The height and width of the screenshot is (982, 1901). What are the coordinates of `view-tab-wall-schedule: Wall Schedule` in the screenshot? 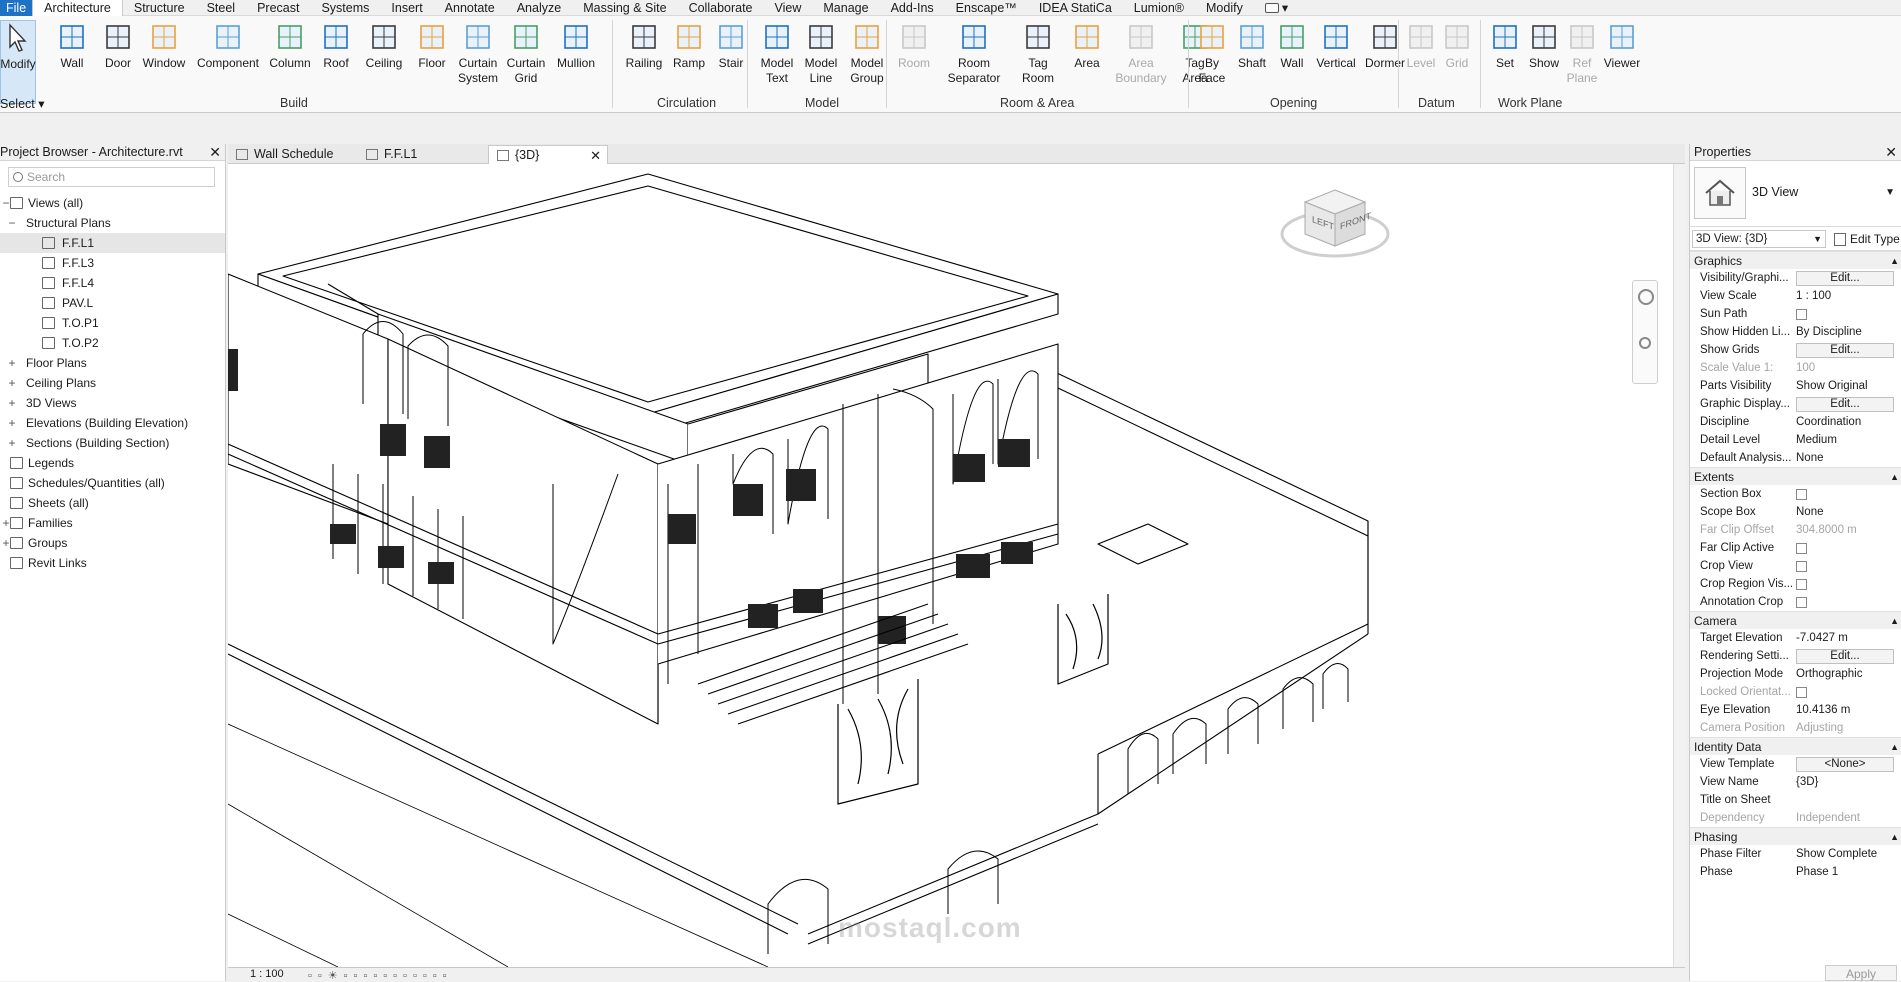 It's located at (293, 154).